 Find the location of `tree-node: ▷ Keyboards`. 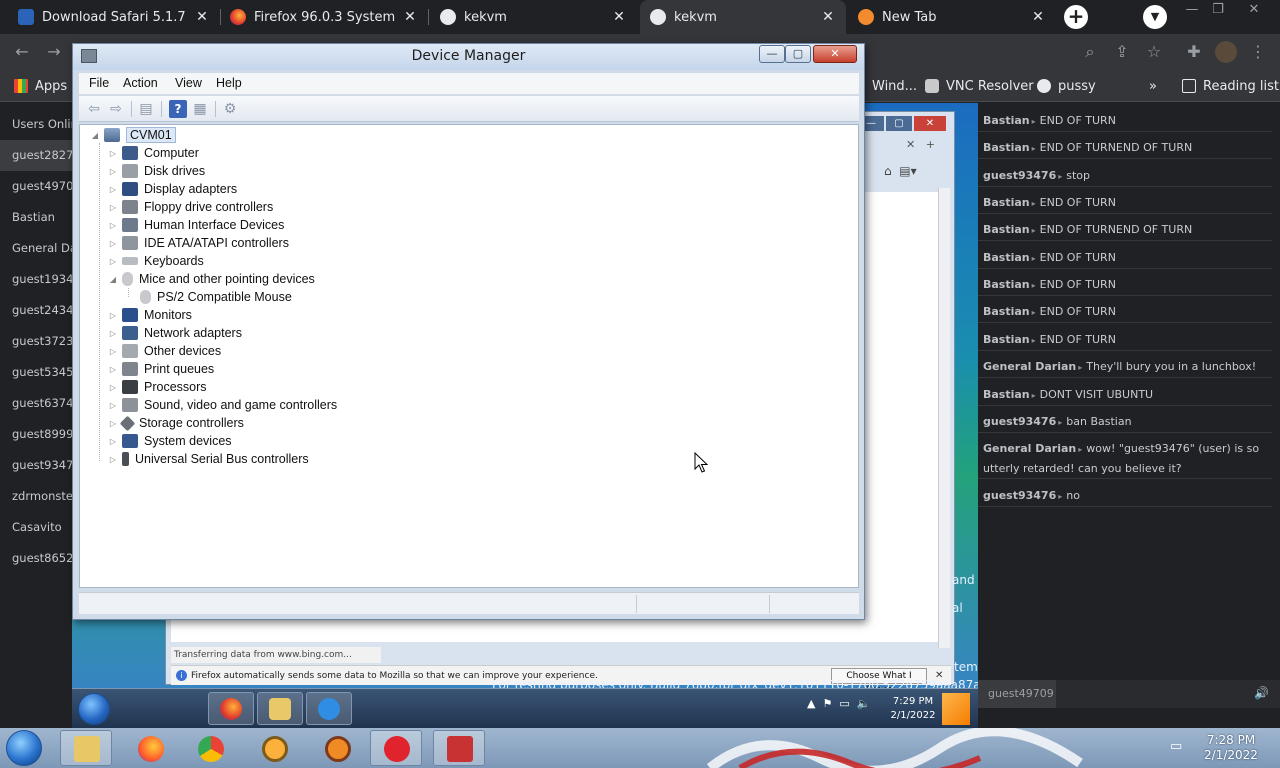

tree-node: ▷ Keyboards is located at coordinates (156, 261).